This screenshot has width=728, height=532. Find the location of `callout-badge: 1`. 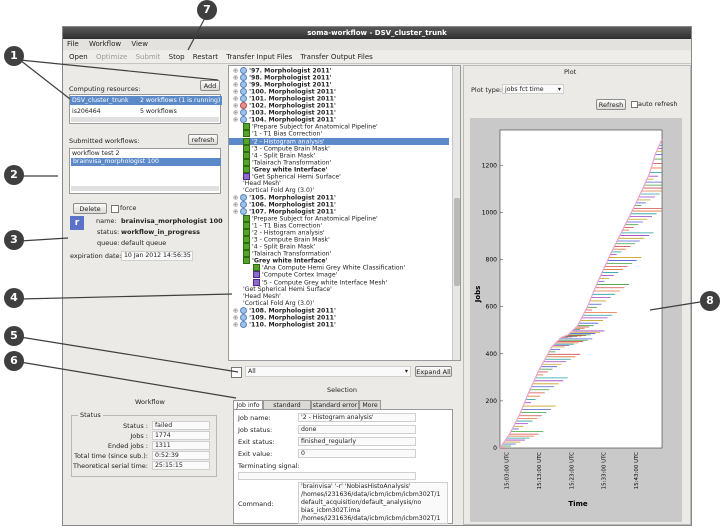

callout-badge: 1 is located at coordinates (14, 56).